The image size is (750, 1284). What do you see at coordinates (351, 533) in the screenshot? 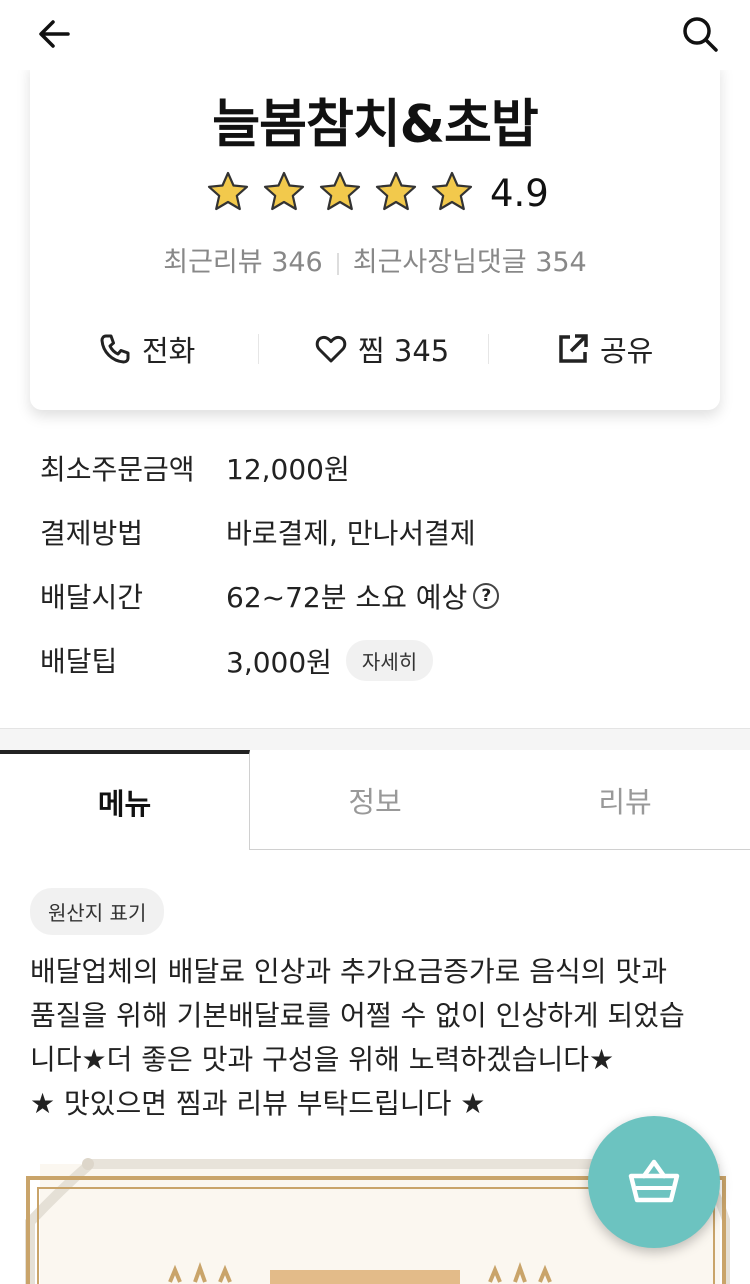
I see `payment-value: 바로결제, 만나서결제` at bounding box center [351, 533].